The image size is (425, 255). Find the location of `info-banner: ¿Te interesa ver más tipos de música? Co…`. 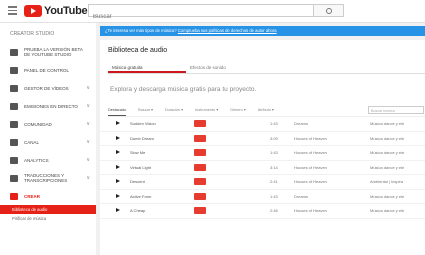

info-banner: ¿Te interesa ver más tipos de música? Co… is located at coordinates (262, 31).